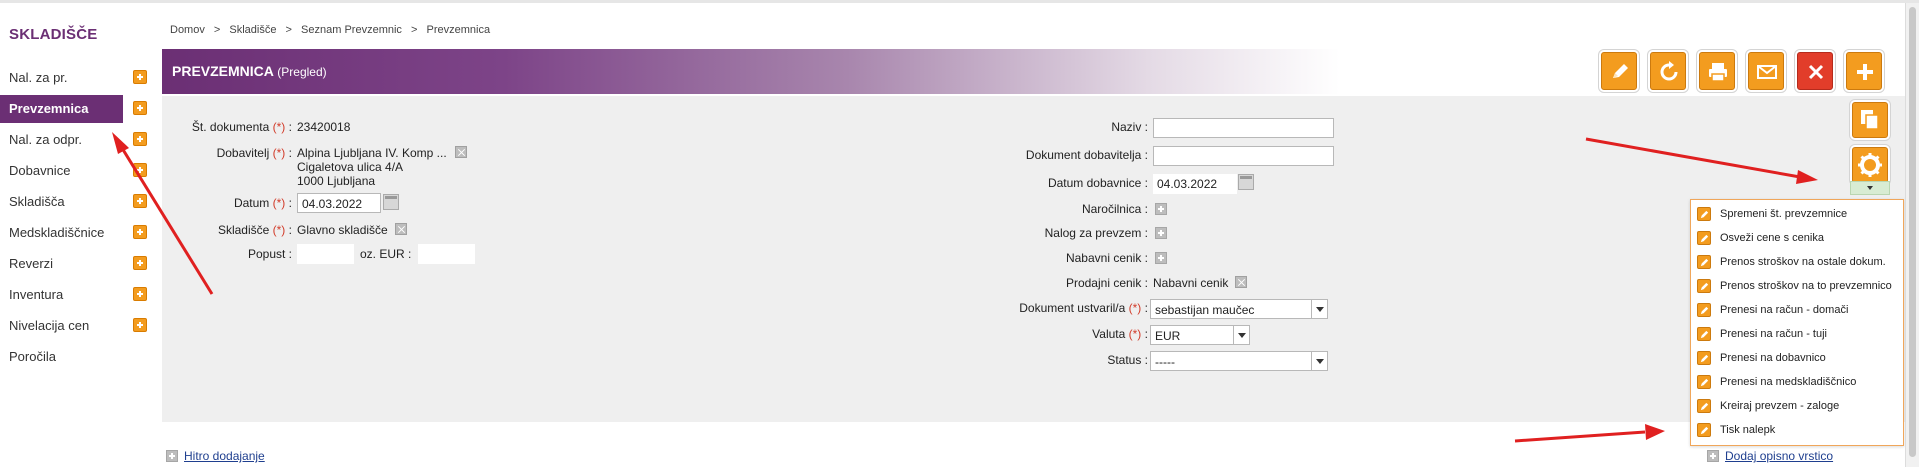 The image size is (1919, 467). I want to click on page-scrollbar, so click(1912, 235).